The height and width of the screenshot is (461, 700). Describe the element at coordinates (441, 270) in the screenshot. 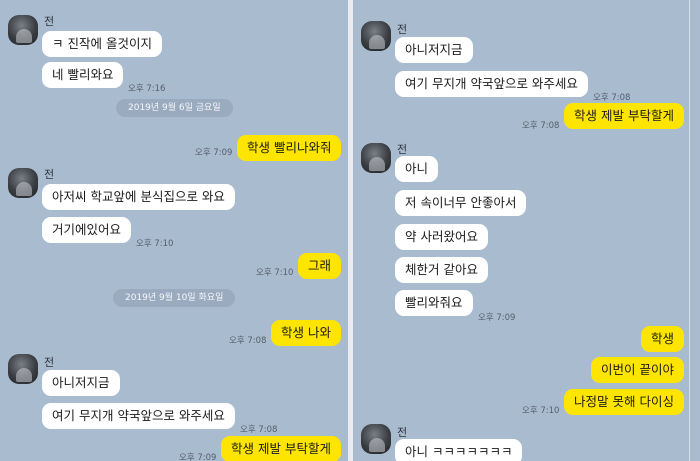

I see `message-bubble-incoming: 체한거 같아요` at that location.